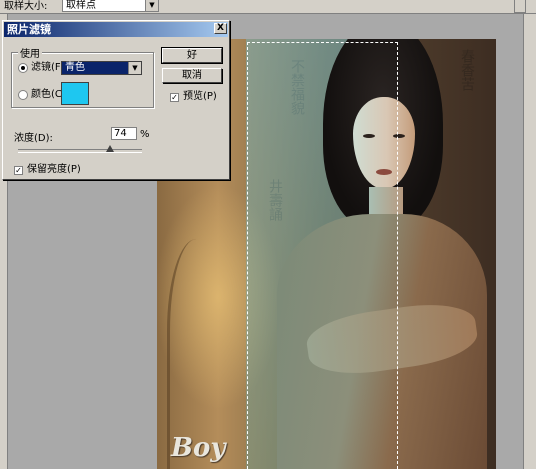  What do you see at coordinates (520, 6) in the screenshot?
I see `palette-well-button` at bounding box center [520, 6].